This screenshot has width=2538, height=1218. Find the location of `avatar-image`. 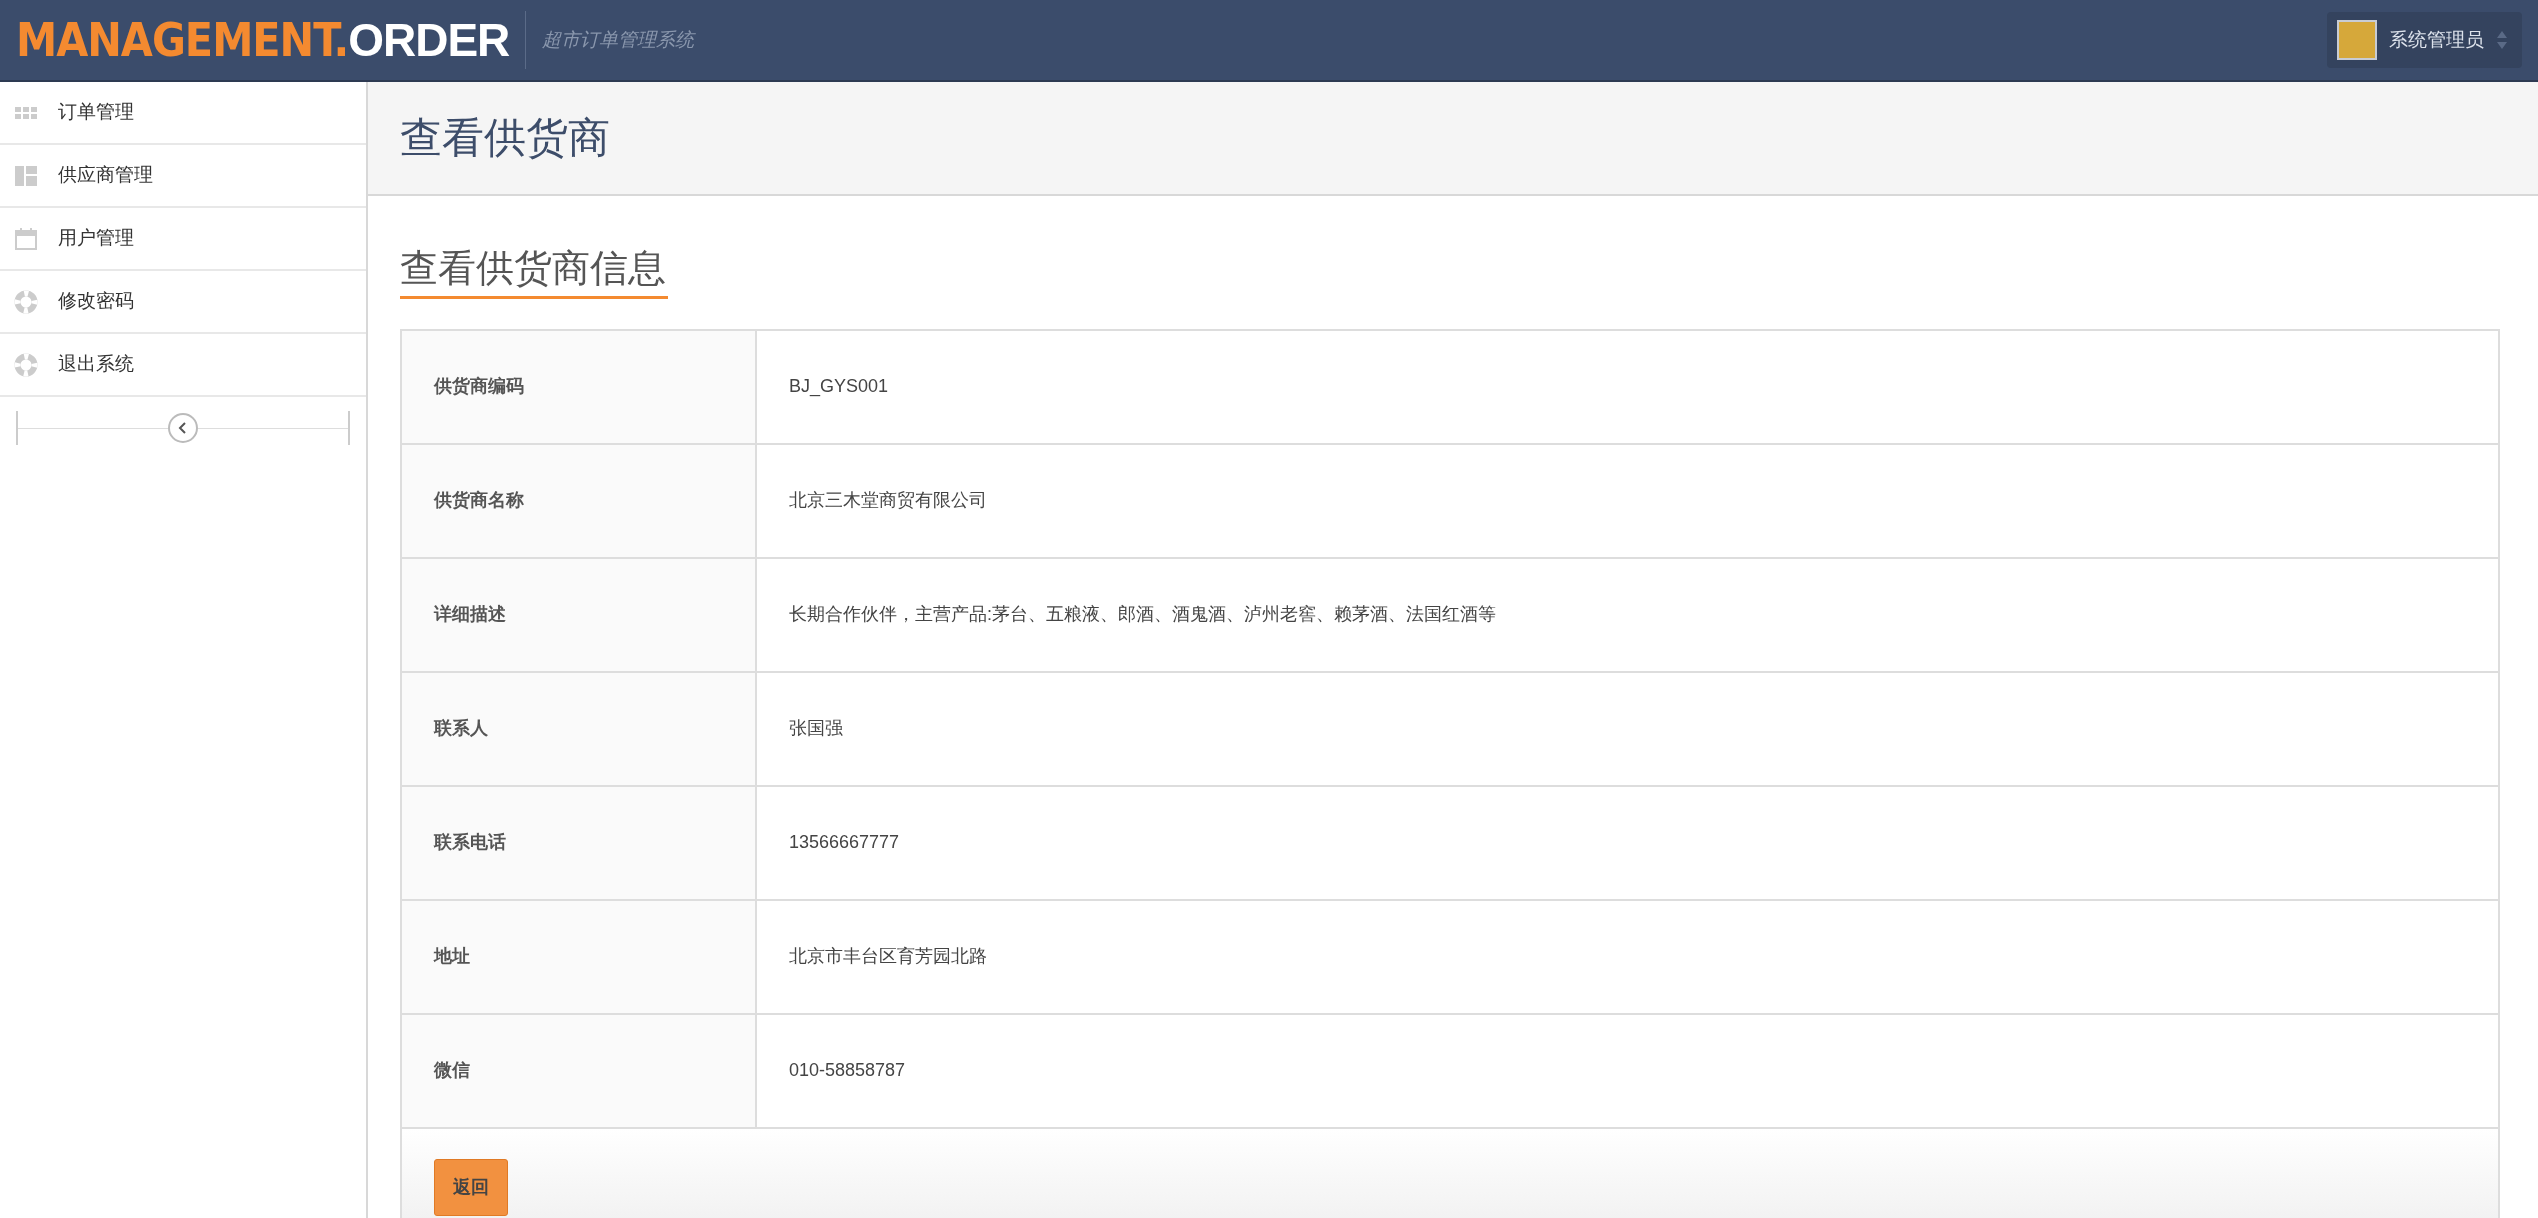

avatar-image is located at coordinates (2357, 40).